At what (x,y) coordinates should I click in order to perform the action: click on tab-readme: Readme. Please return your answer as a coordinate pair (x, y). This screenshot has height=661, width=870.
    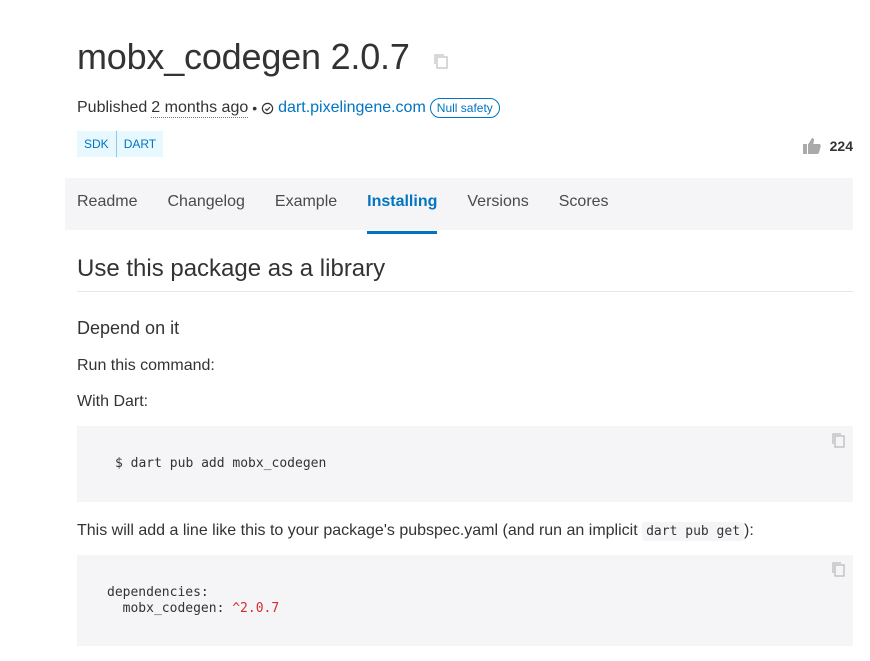
    Looking at the image, I should click on (107, 204).